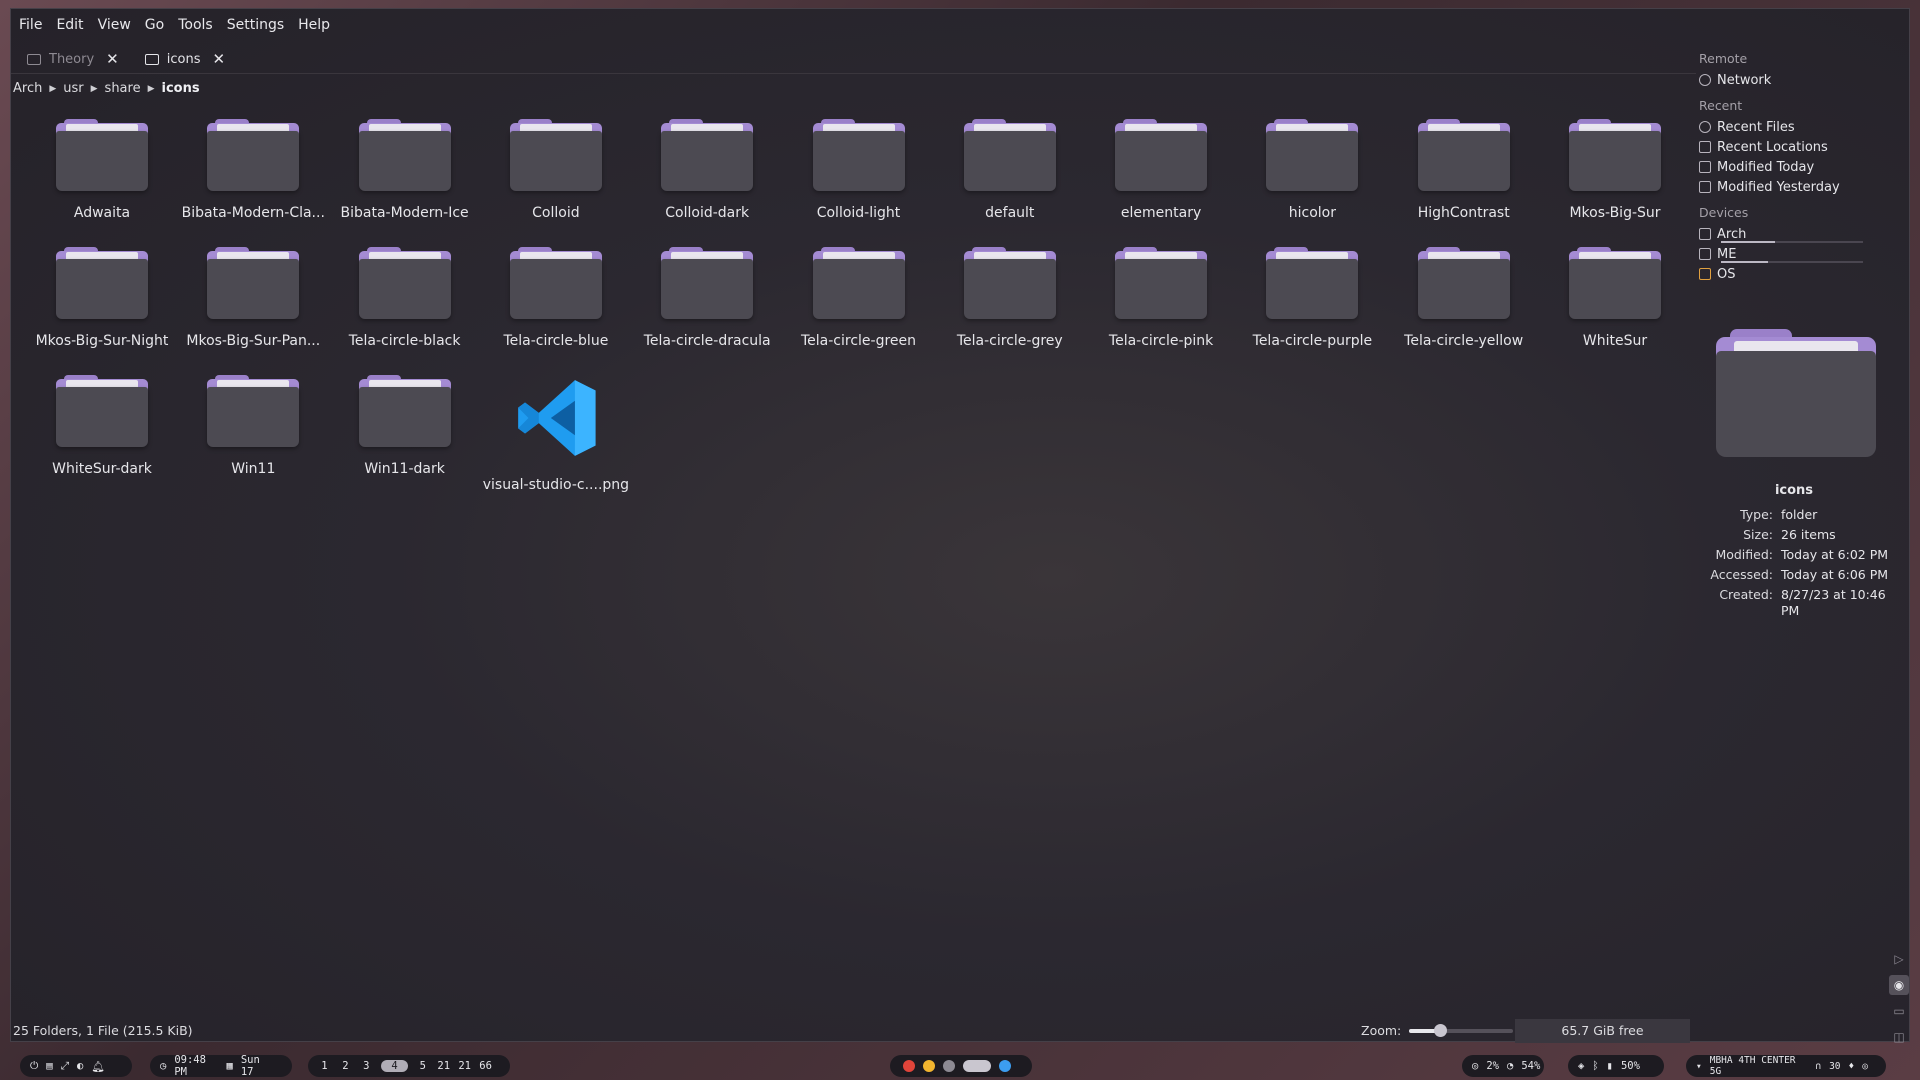  Describe the element at coordinates (1801, 187) in the screenshot. I see `sidebar-item-modified-yesterday: Modified Yesterday` at that location.